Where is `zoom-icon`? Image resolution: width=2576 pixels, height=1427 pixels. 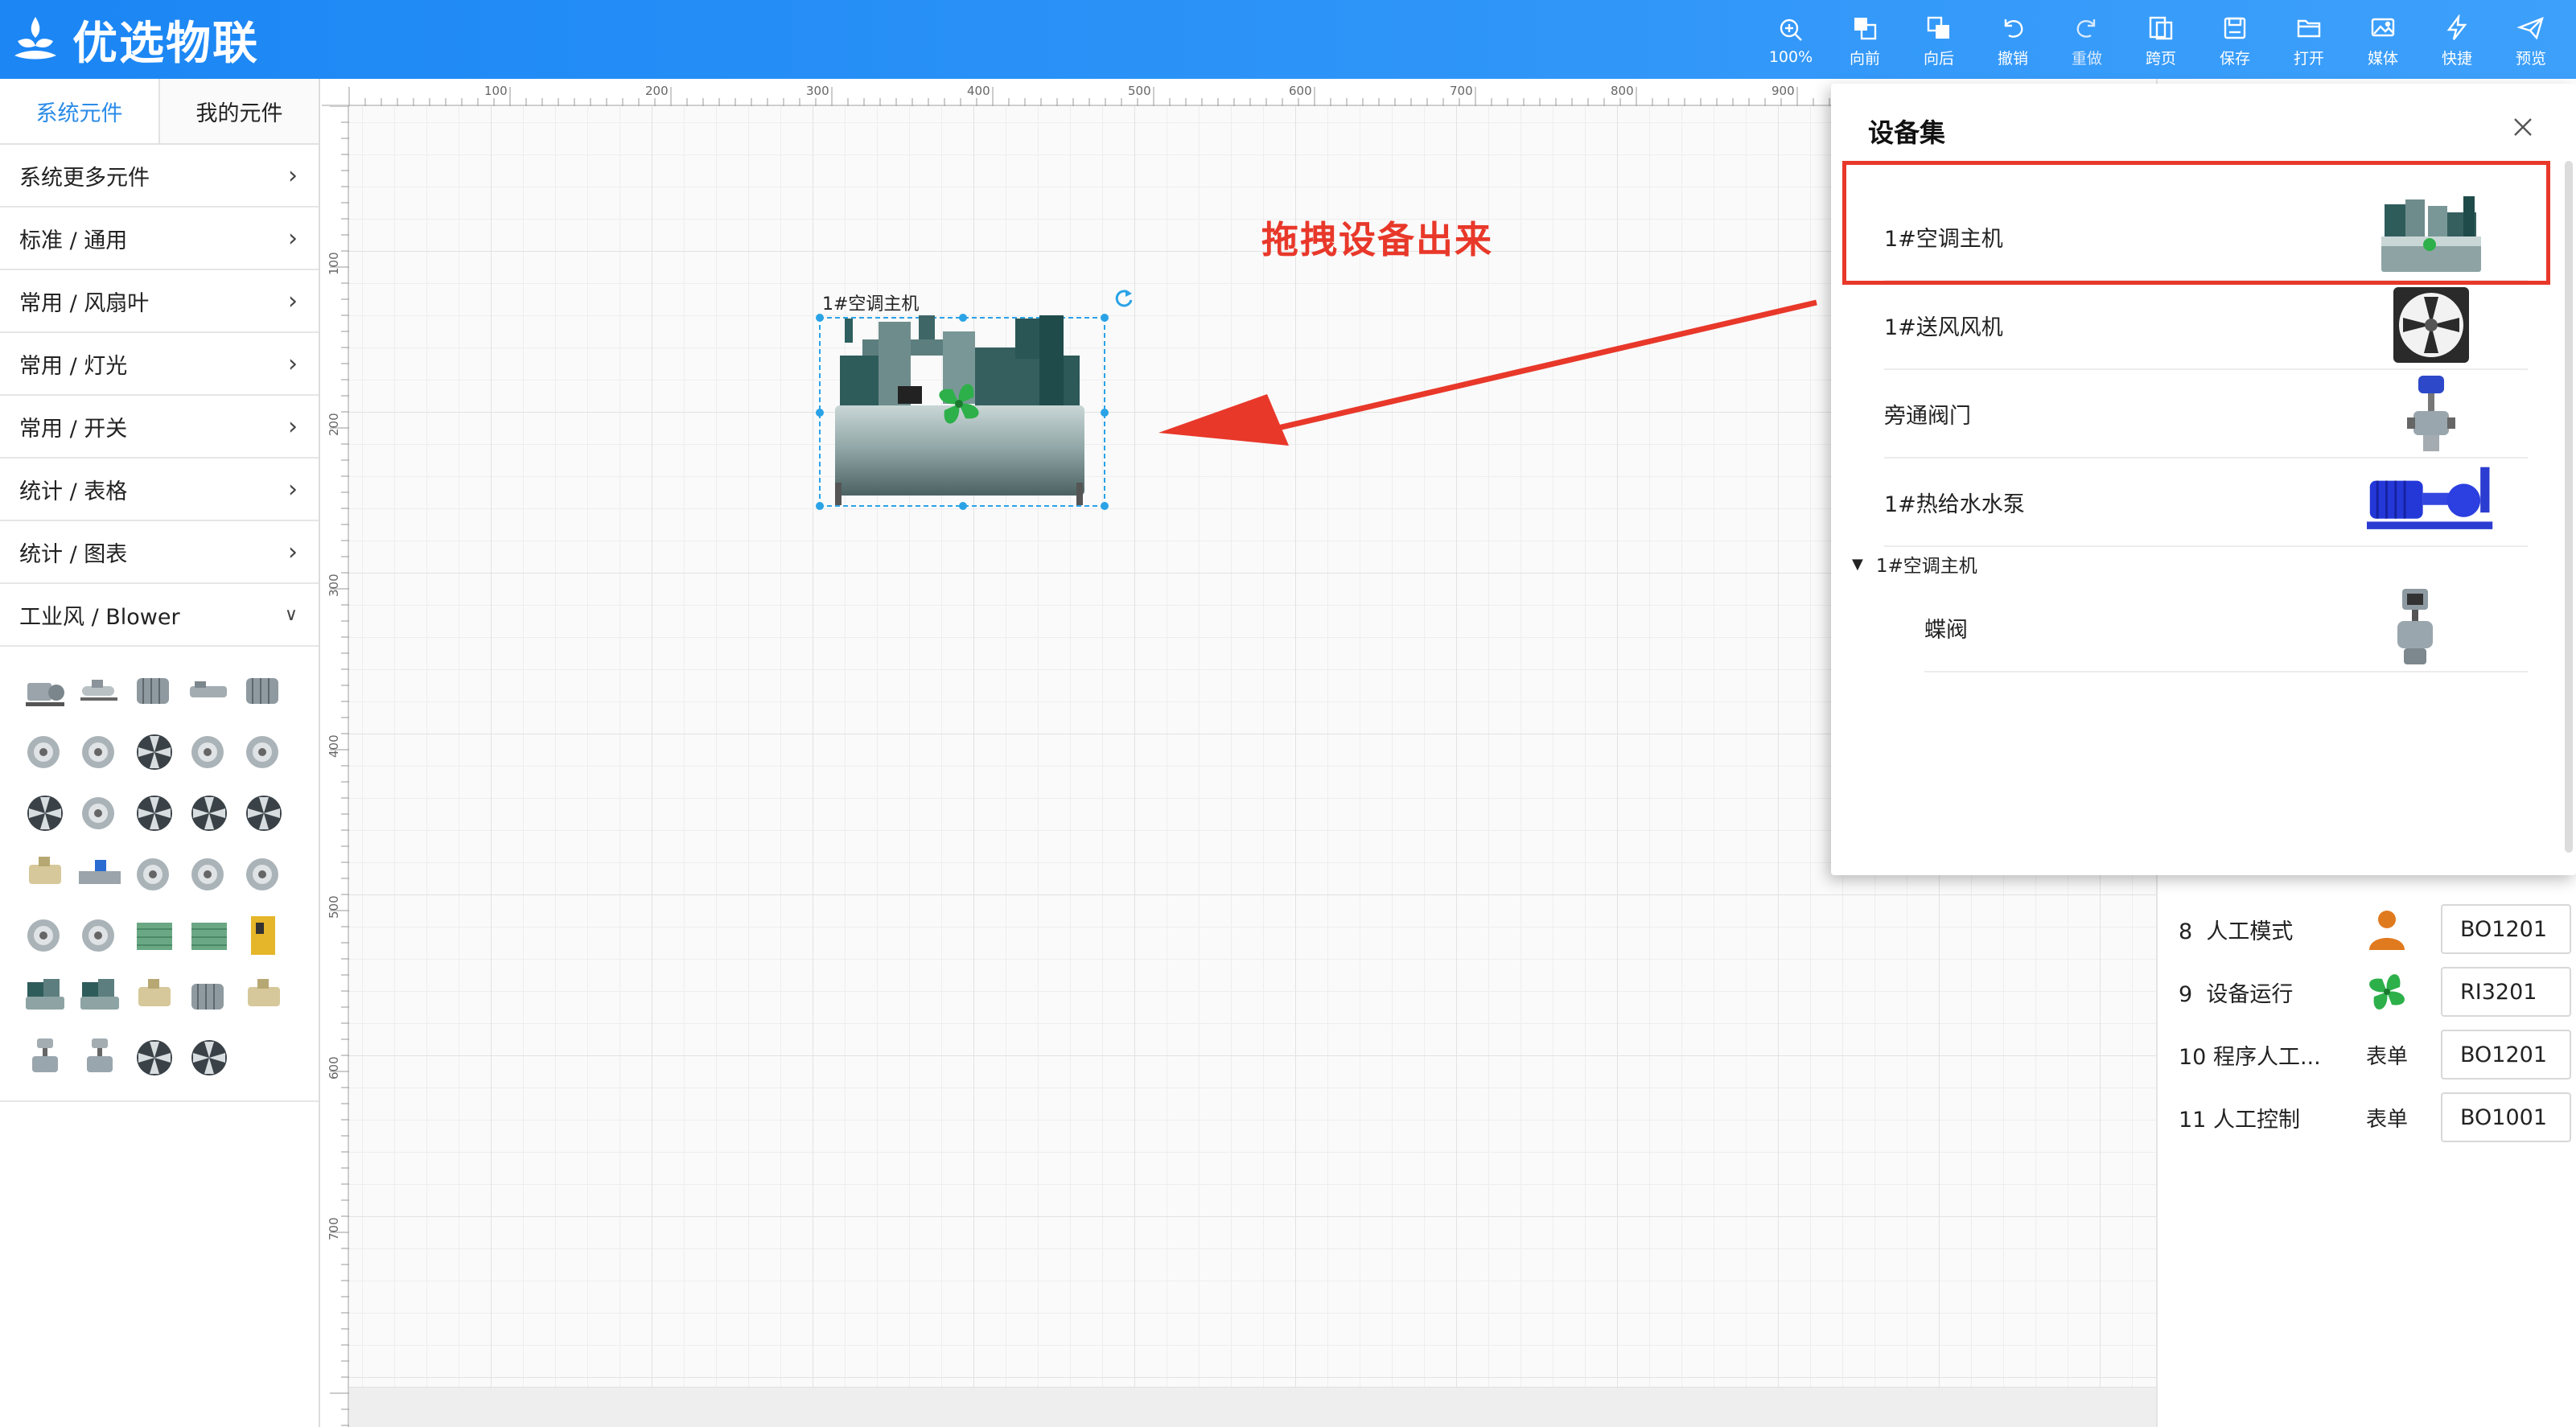
zoom-icon is located at coordinates (1791, 30).